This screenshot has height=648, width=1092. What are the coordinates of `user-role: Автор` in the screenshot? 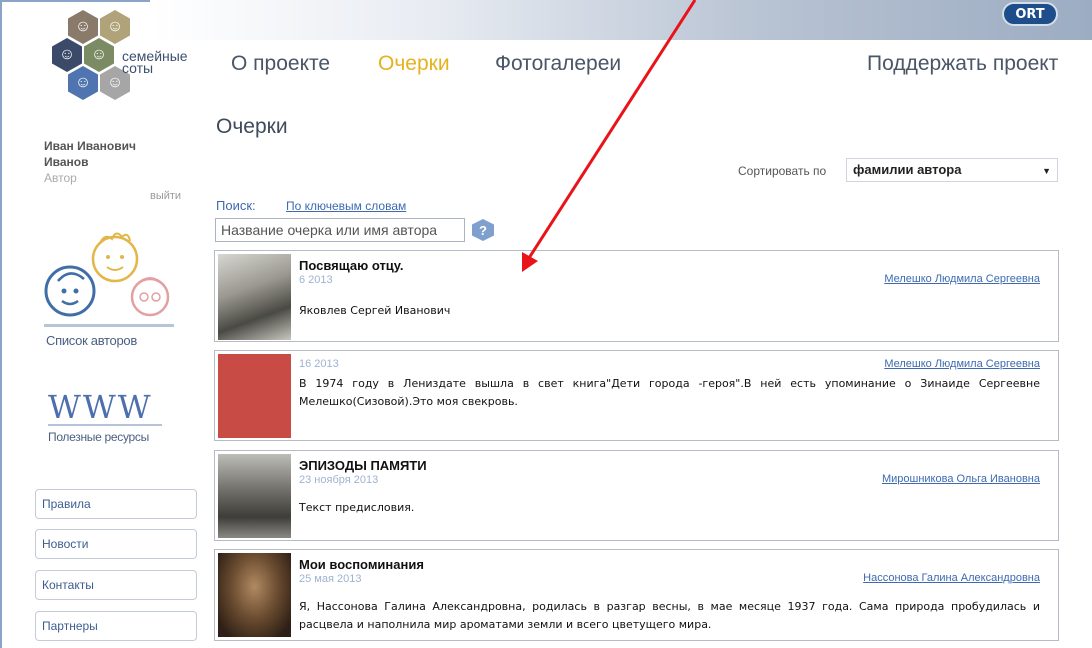 It's located at (60, 178).